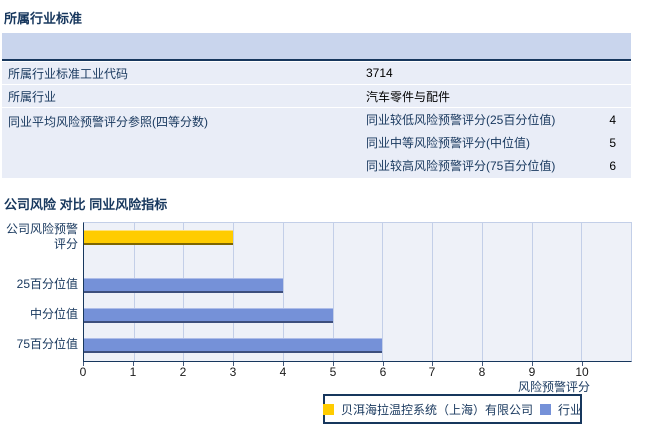 Image resolution: width=646 pixels, height=432 pixels. What do you see at coordinates (553, 387) in the screenshot?
I see `x-axis-title: 风险预警评分` at bounding box center [553, 387].